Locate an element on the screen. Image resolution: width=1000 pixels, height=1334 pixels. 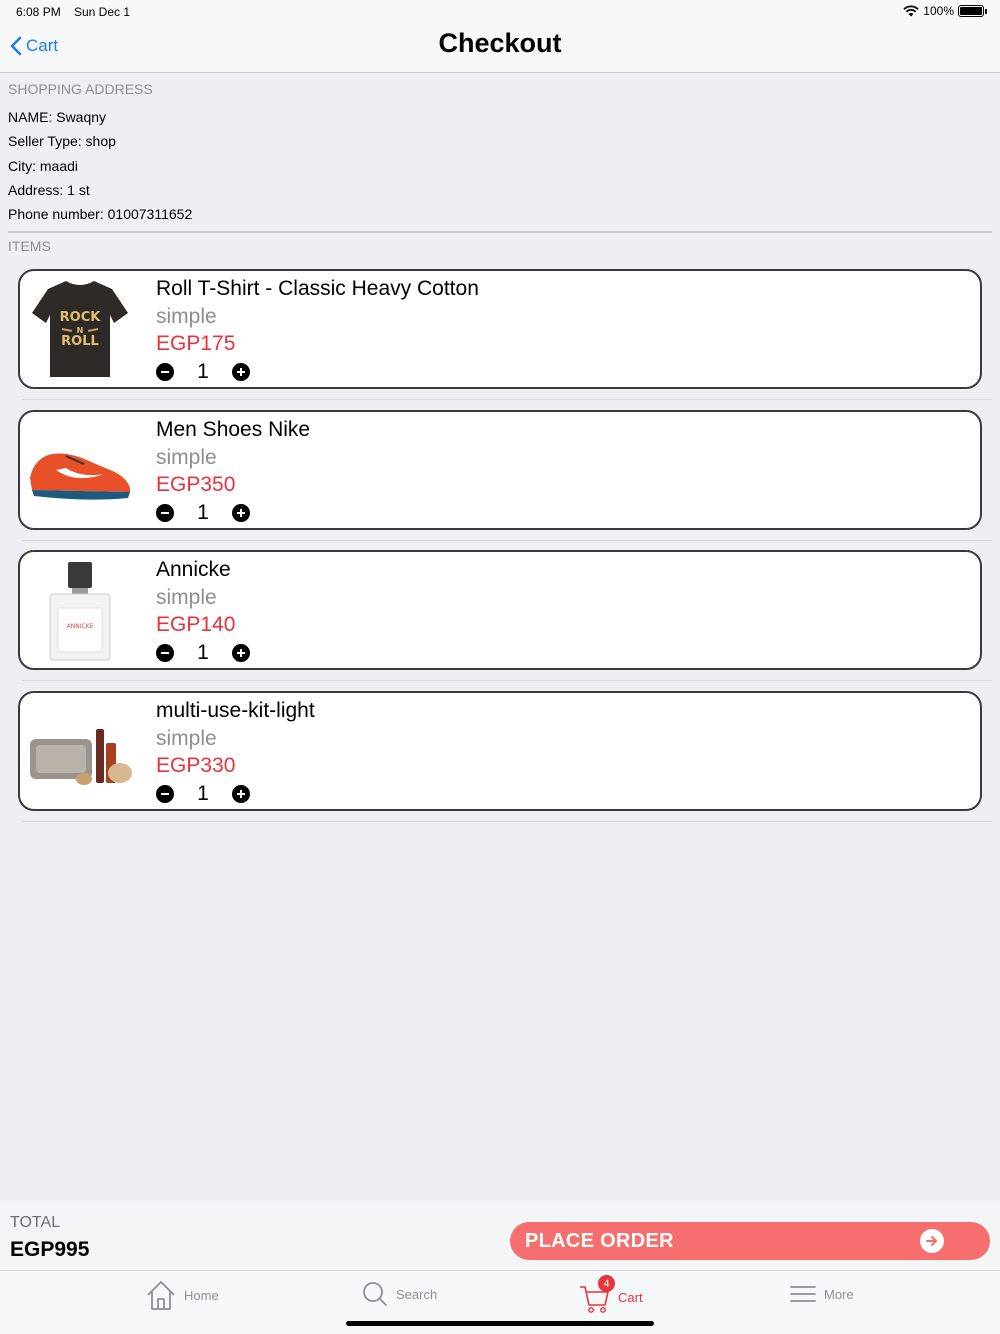
tab-search-label: Search is located at coordinates (417, 1294).